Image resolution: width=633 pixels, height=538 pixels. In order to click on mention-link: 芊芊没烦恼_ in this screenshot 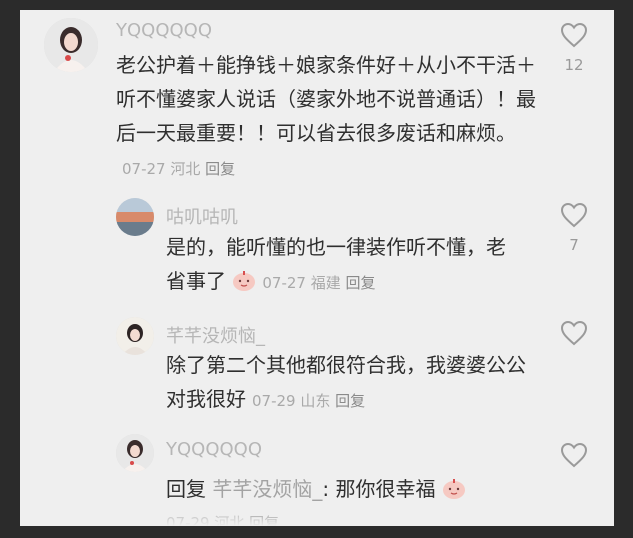, I will do `click(267, 489)`.